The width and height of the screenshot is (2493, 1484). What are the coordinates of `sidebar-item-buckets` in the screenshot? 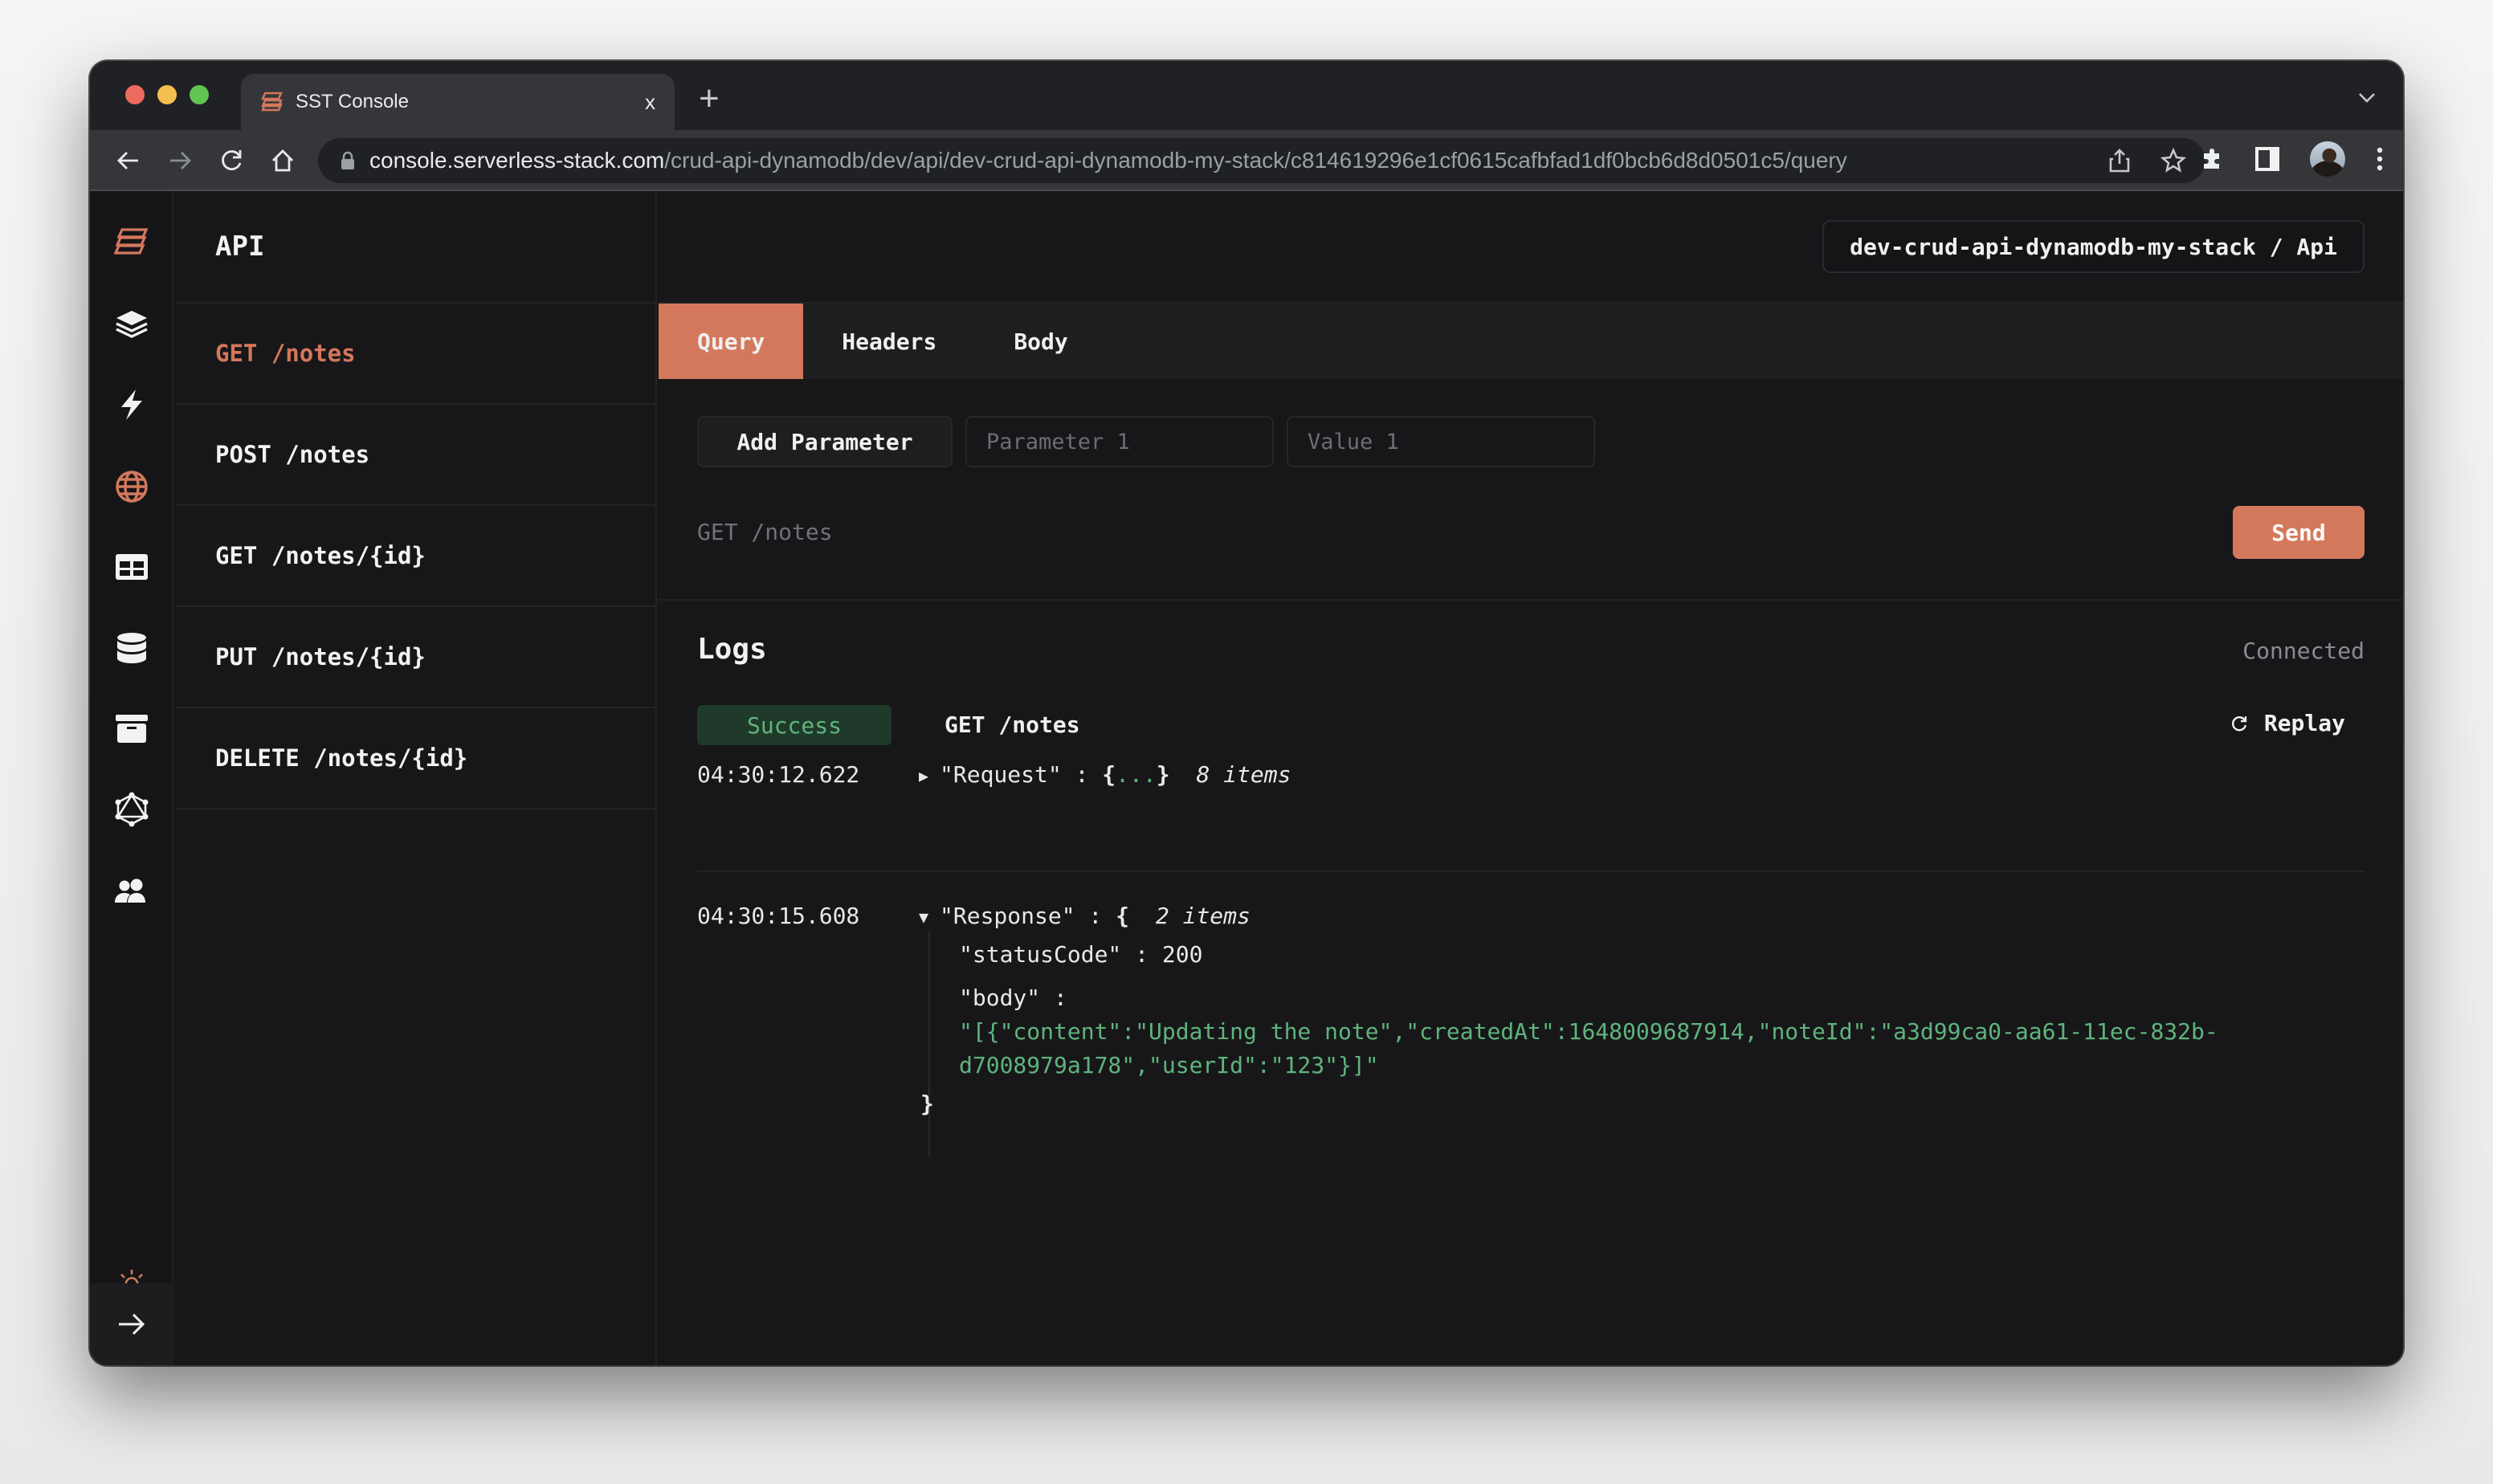 It's located at (132, 729).